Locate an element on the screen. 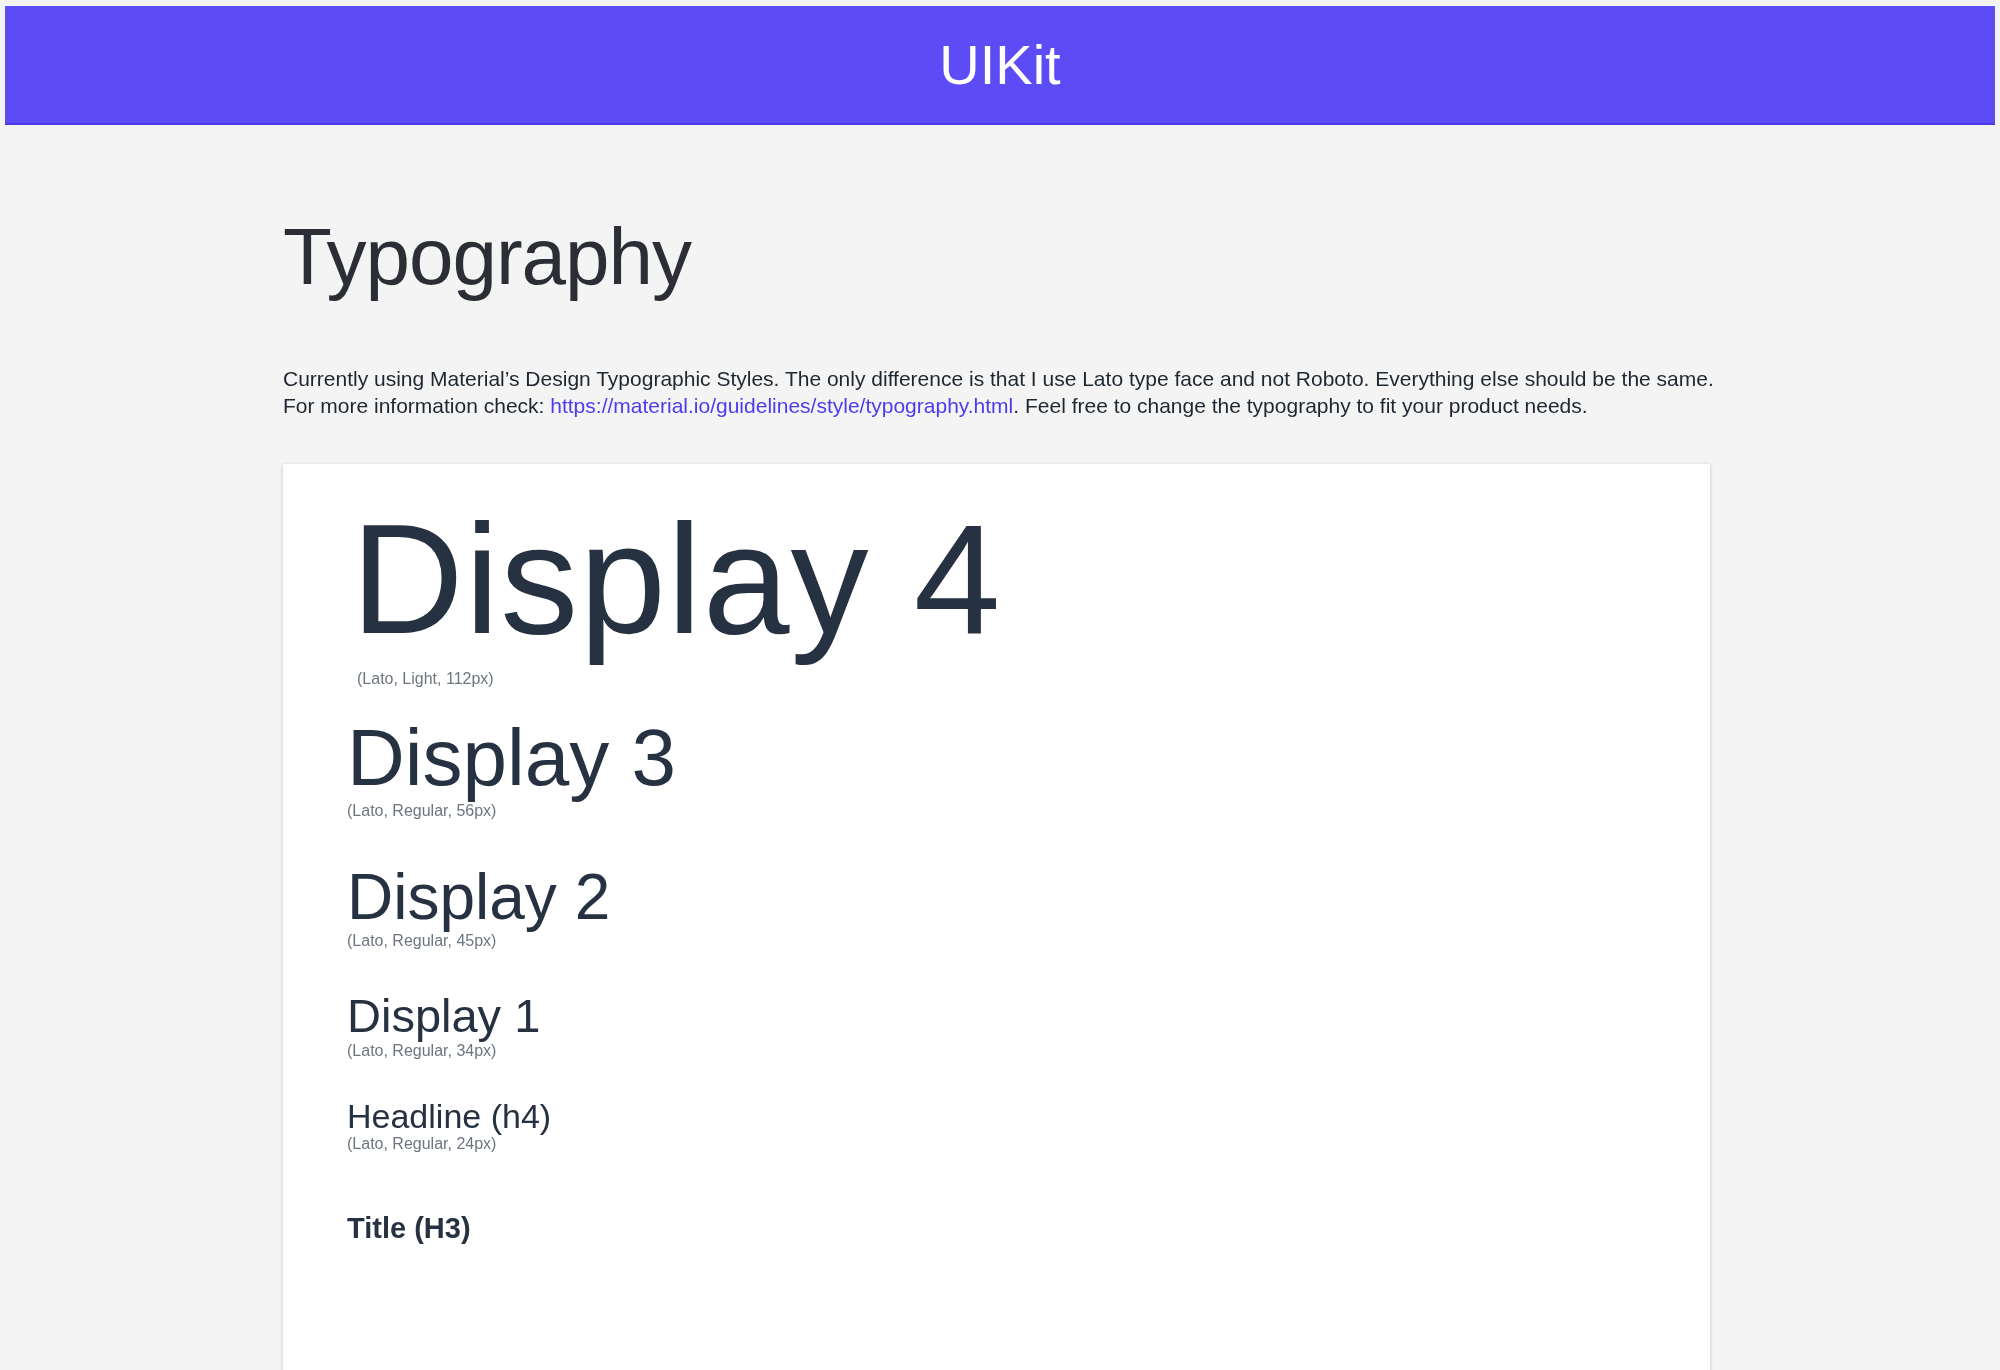 The width and height of the screenshot is (2000, 1370). guidelines-link: https://material.io/guidelines/style/typography.html is located at coordinates (782, 405).